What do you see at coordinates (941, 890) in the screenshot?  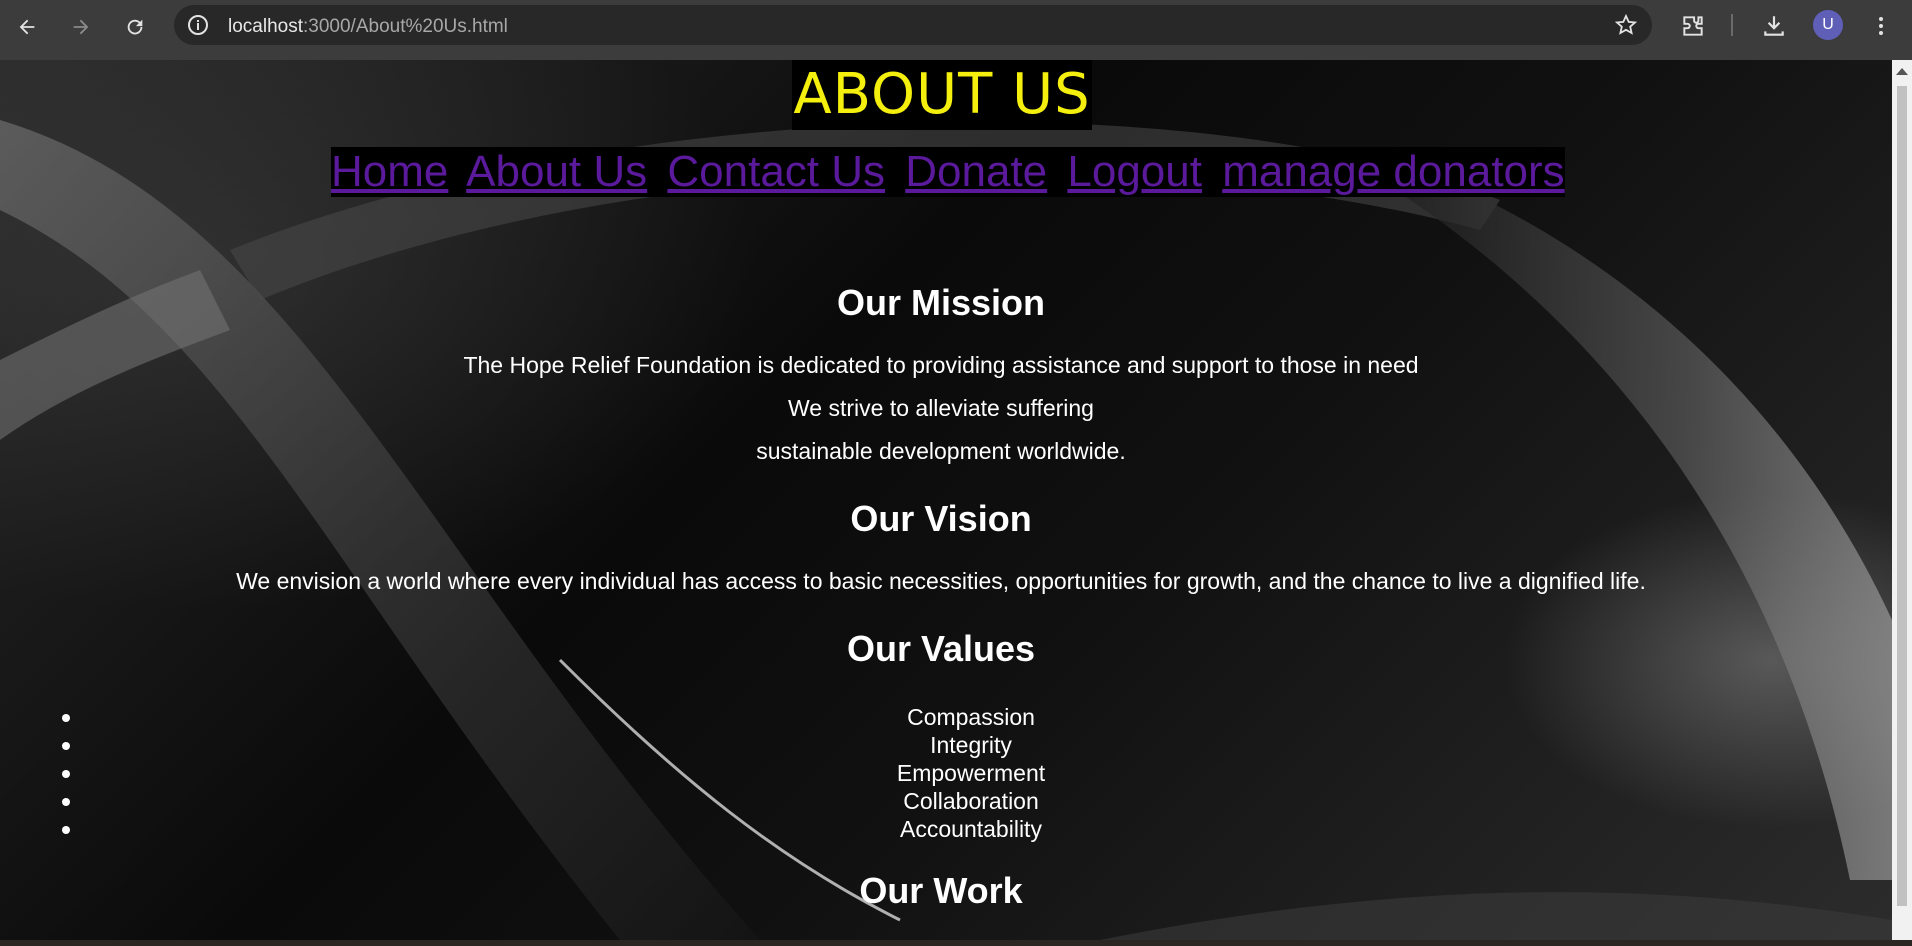 I see `work-heading: Our Work` at bounding box center [941, 890].